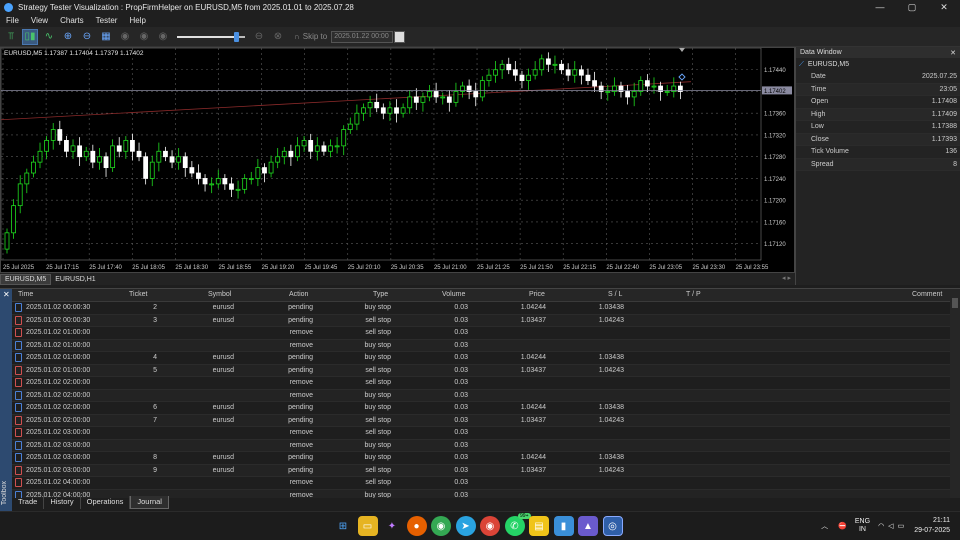  I want to click on column-price: Price, so click(537, 295).